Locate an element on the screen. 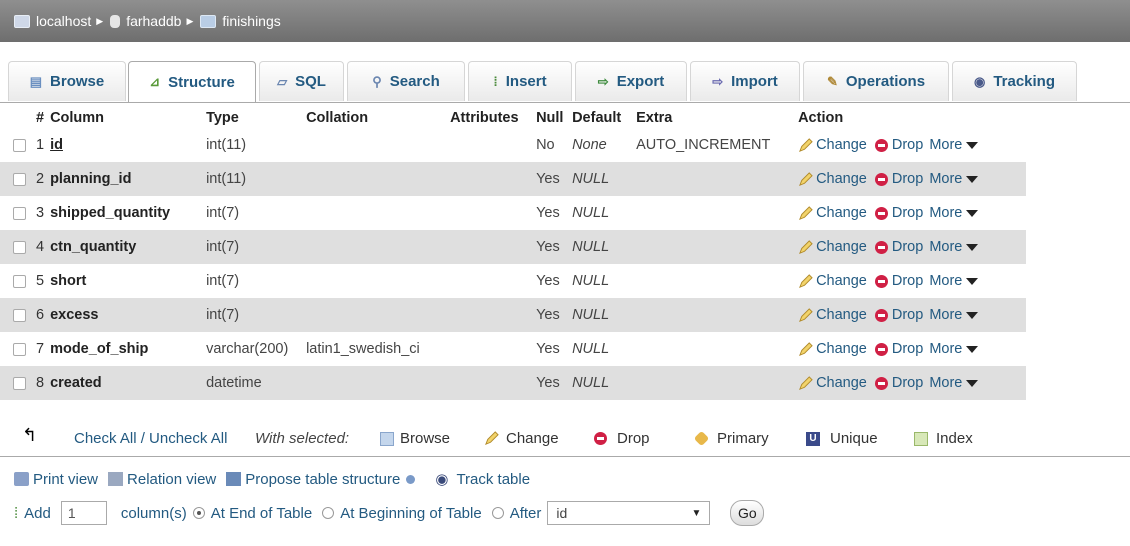  bulk-primary-button: Primary is located at coordinates (731, 438).